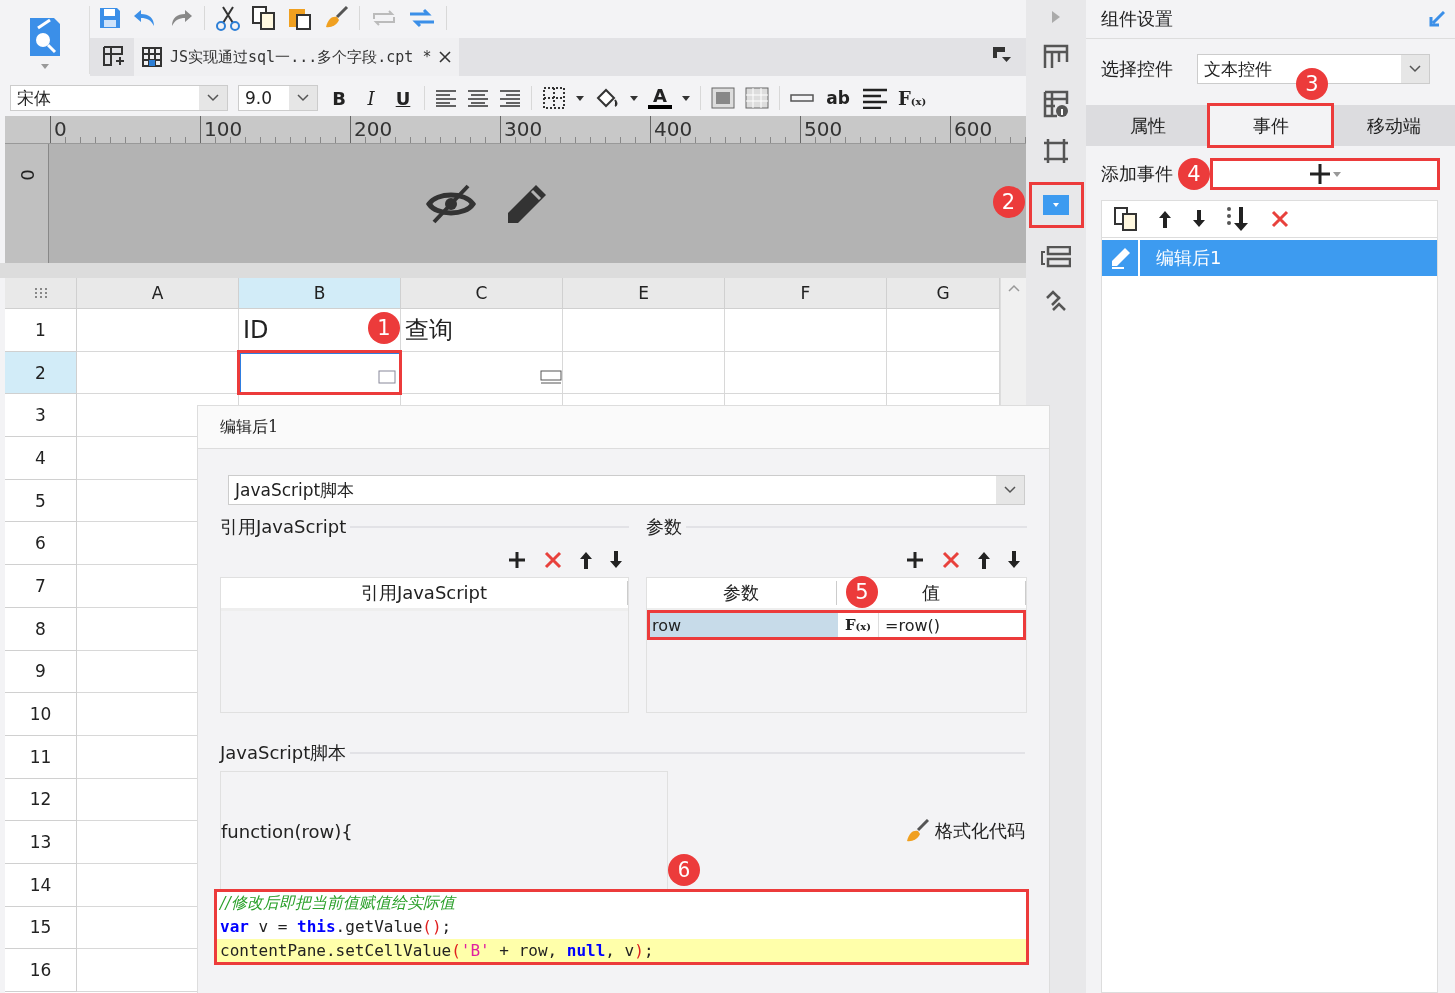 The width and height of the screenshot is (1455, 993). Describe the element at coordinates (660, 98) in the screenshot. I see `font-color-button: A` at that location.